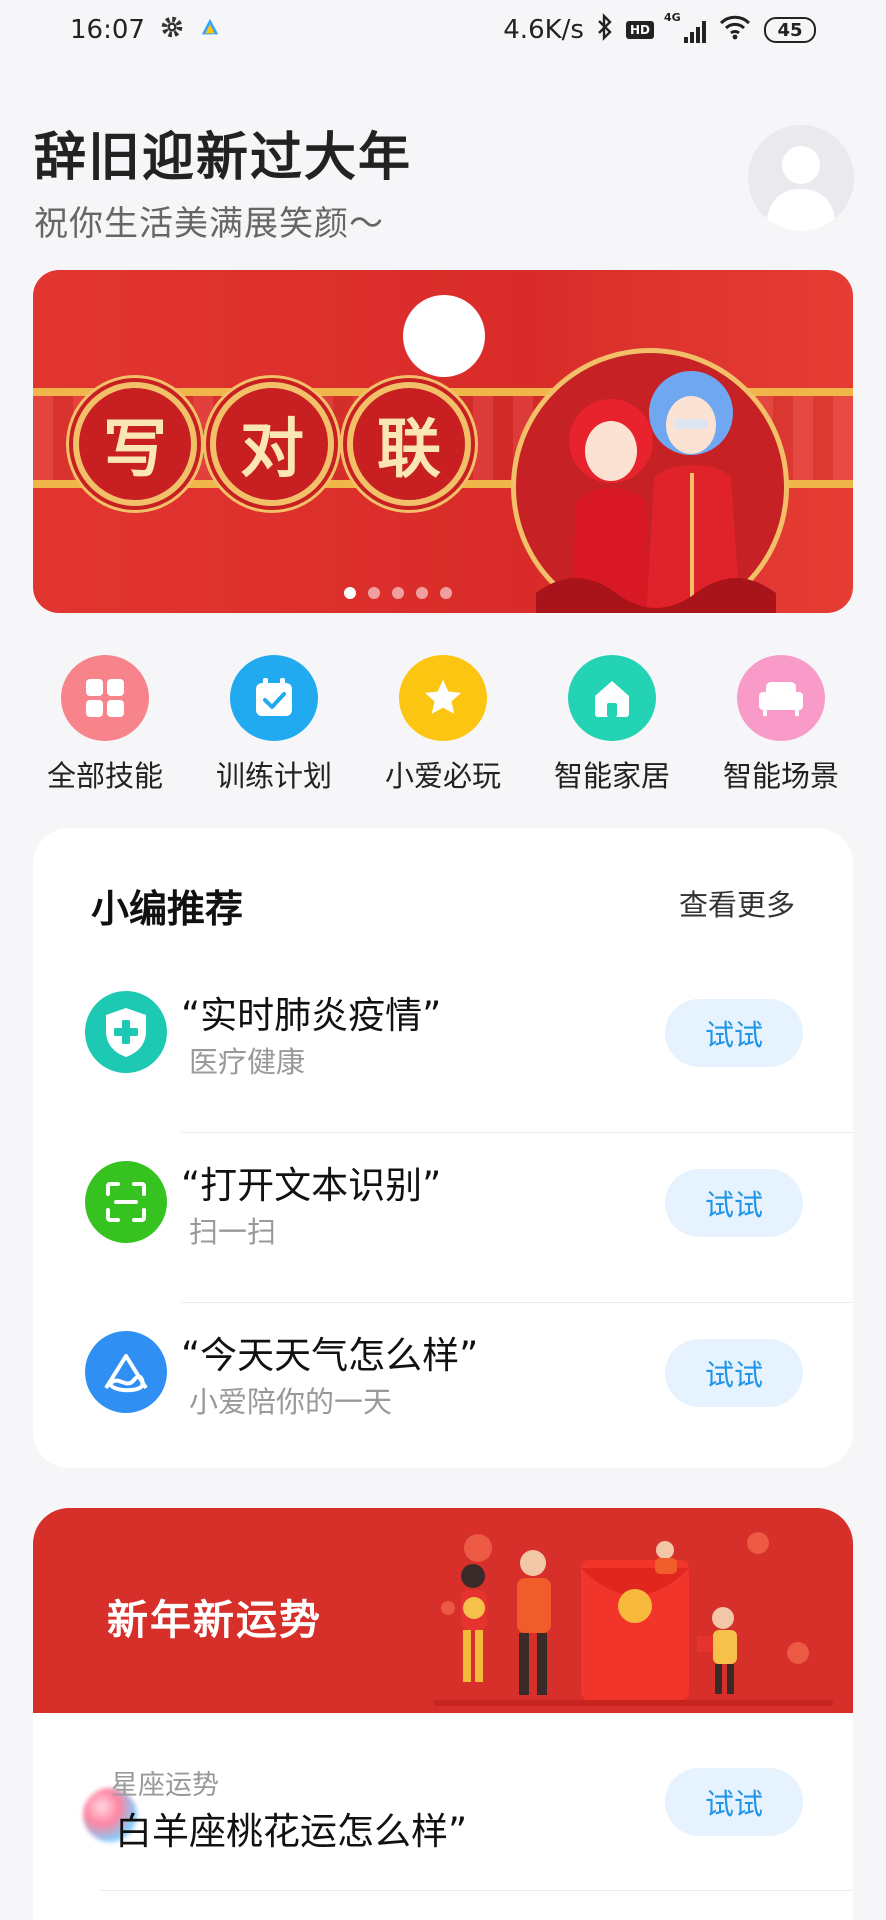 The height and width of the screenshot is (1920, 886). What do you see at coordinates (735, 30) in the screenshot?
I see `wifi-icon` at bounding box center [735, 30].